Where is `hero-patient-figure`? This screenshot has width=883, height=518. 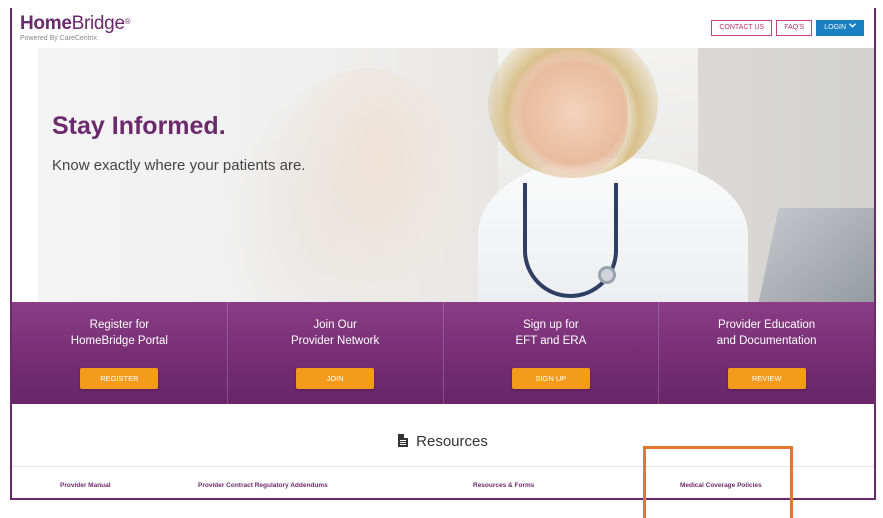 hero-patient-figure is located at coordinates (368, 185).